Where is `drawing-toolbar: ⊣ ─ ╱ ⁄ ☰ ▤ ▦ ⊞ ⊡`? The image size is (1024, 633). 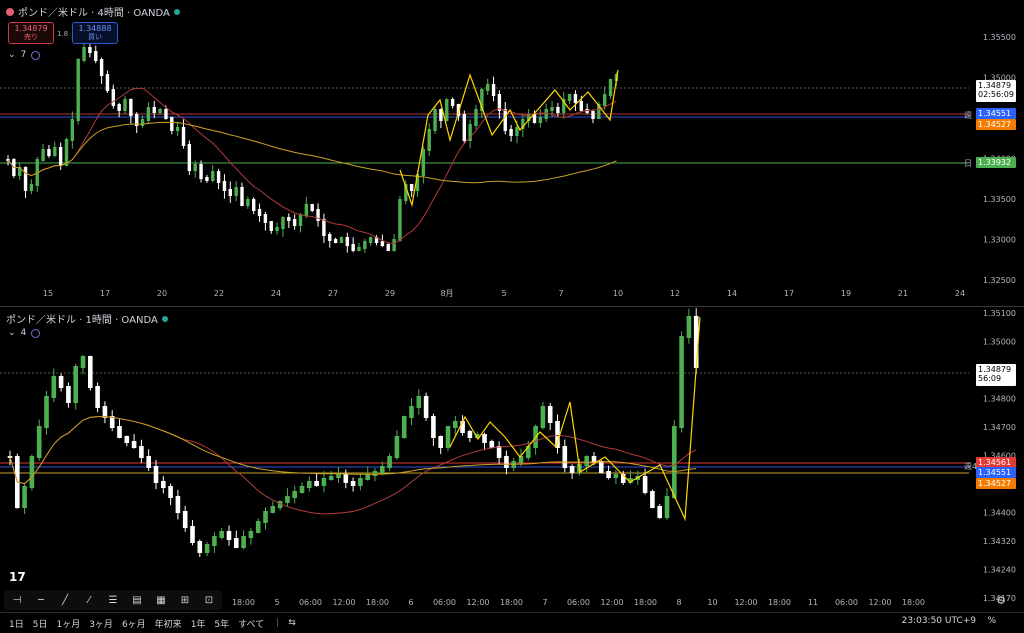 drawing-toolbar: ⊣ ─ ╱ ⁄ ☰ ▤ ▦ ⊞ ⊡ is located at coordinates (113, 600).